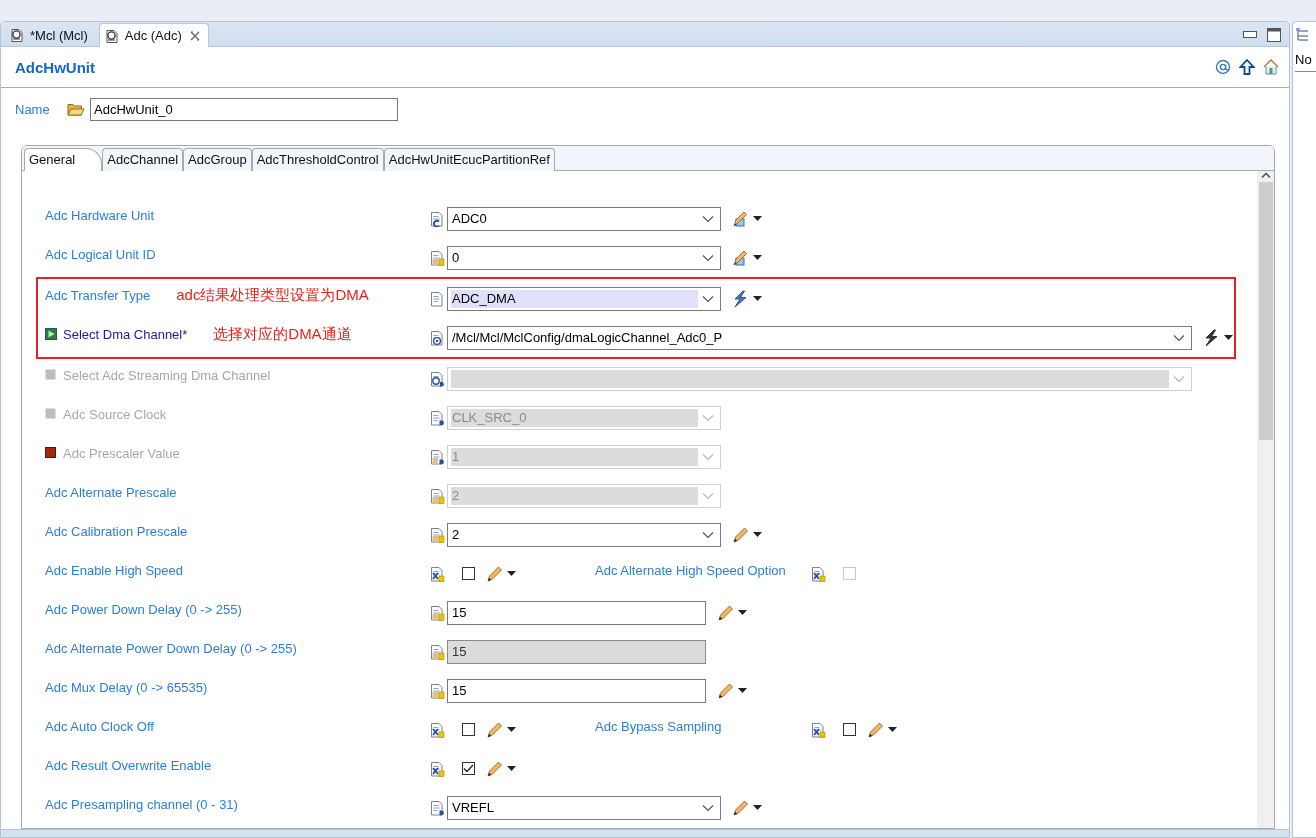 The image size is (1316, 838). What do you see at coordinates (167, 375) in the screenshot?
I see `field-label: Select Adc Streaming Dma Channel` at bounding box center [167, 375].